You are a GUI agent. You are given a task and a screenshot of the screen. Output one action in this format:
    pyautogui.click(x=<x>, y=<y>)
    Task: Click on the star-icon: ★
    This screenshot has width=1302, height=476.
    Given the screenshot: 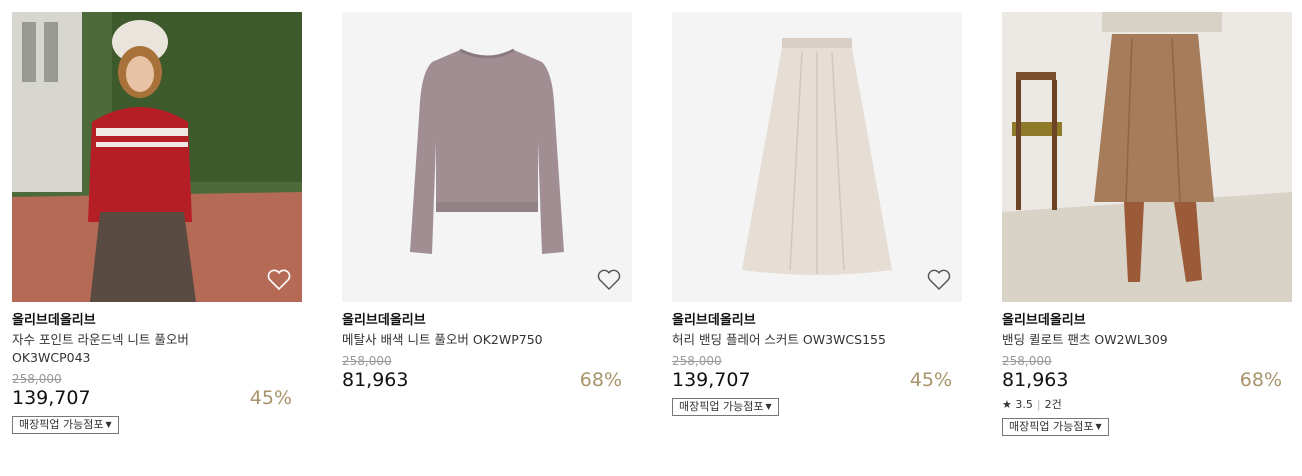 What is the action you would take?
    pyautogui.click(x=1007, y=404)
    